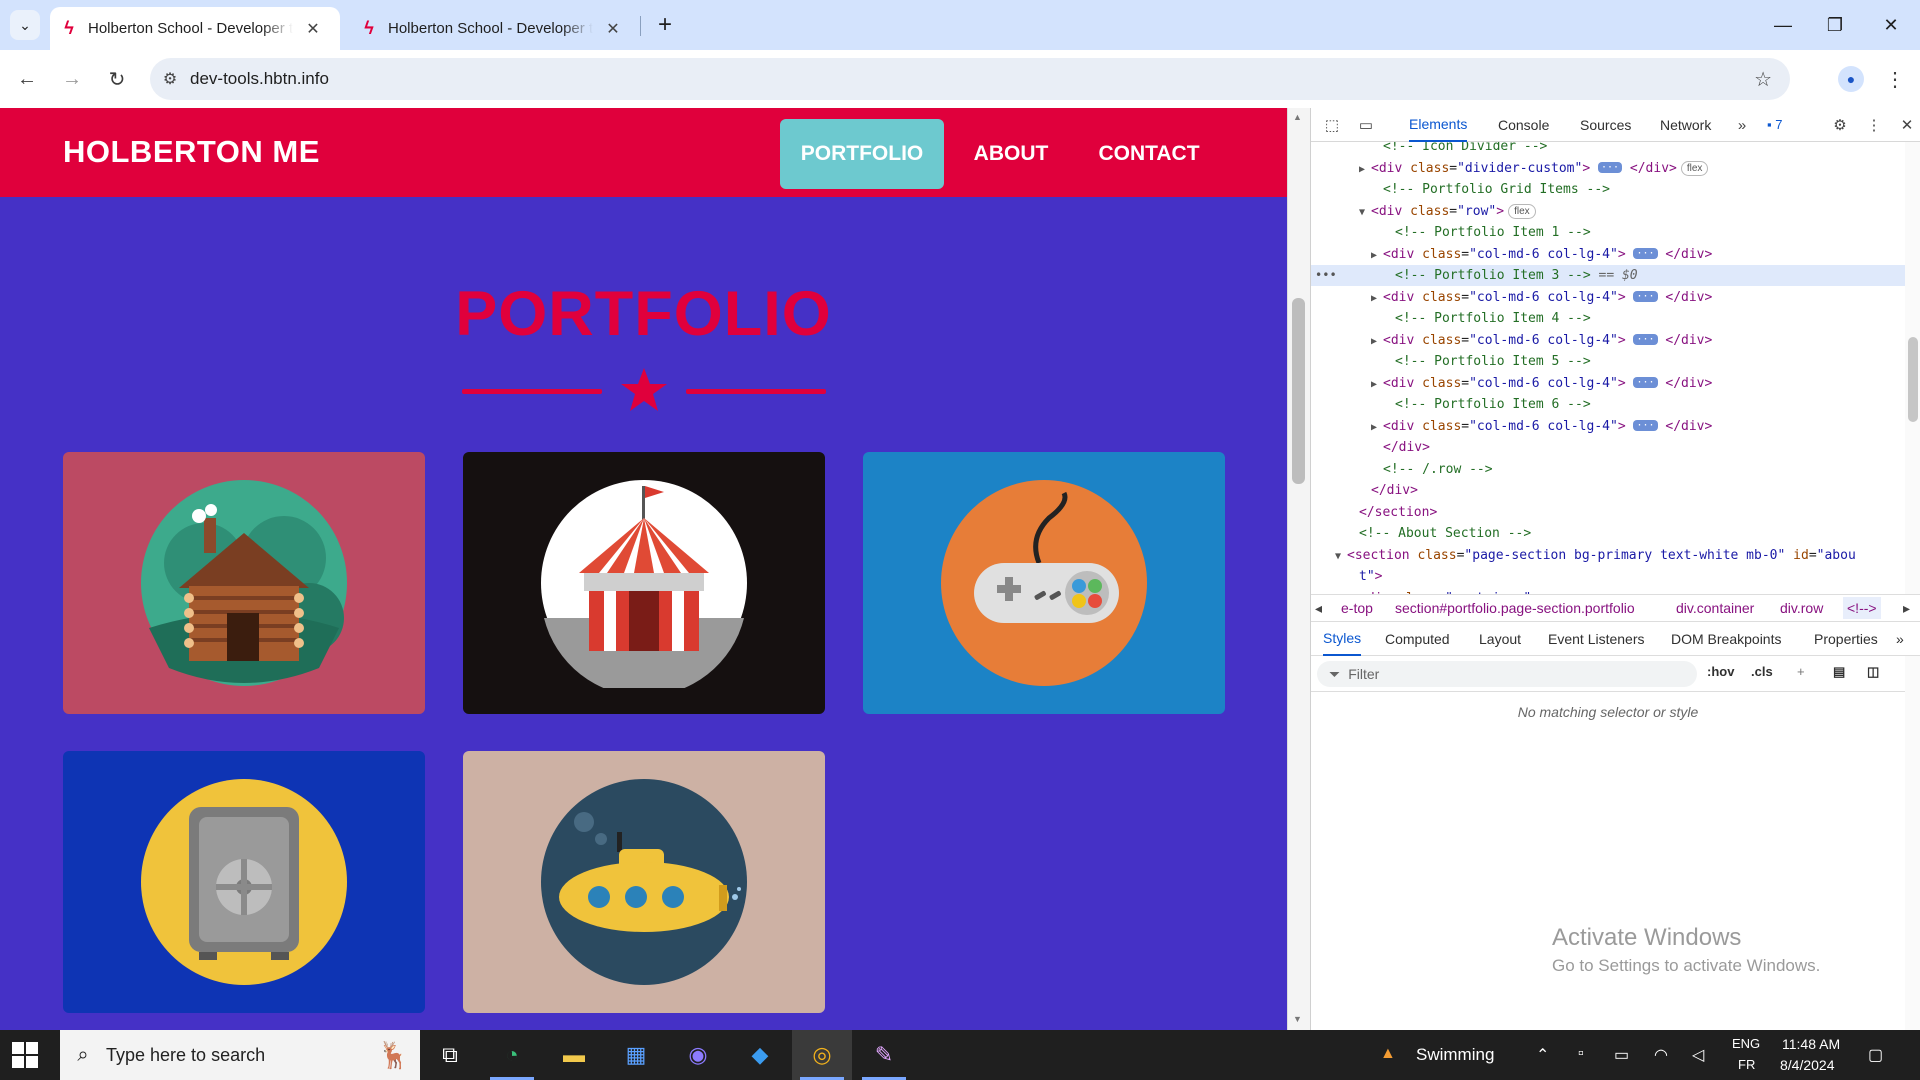  What do you see at coordinates (970, 79) in the screenshot?
I see `address-bar: ⚙ dev-tools.hbtn.info ☆` at bounding box center [970, 79].